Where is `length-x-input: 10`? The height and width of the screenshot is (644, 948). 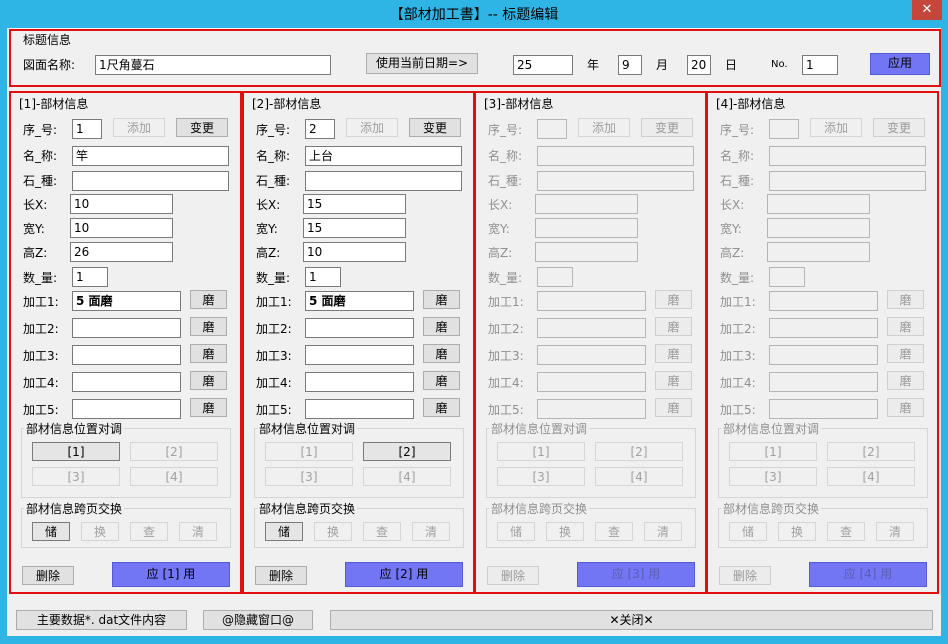
length-x-input: 10 is located at coordinates (121, 204).